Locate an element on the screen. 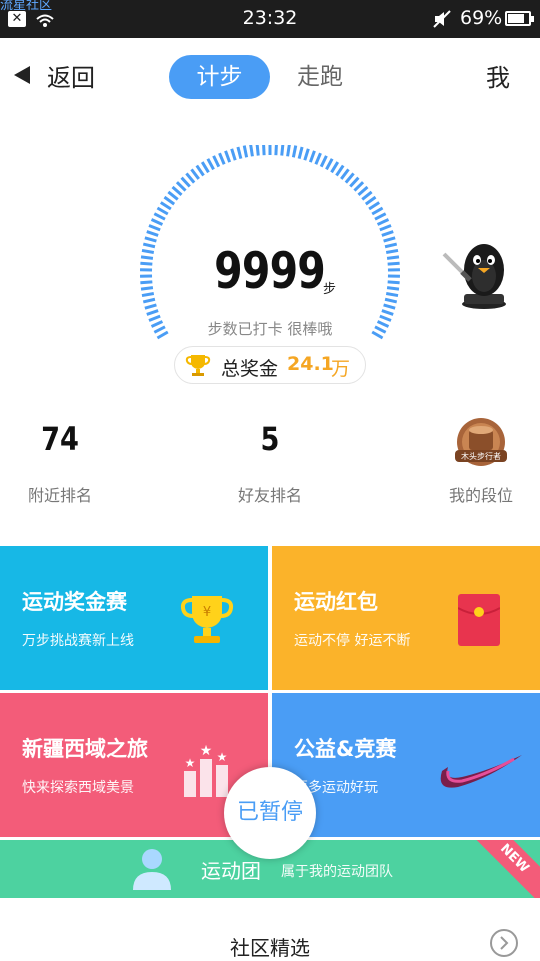  total-bonus-pill: 总奖金 24.1 万 is located at coordinates (270, 365).